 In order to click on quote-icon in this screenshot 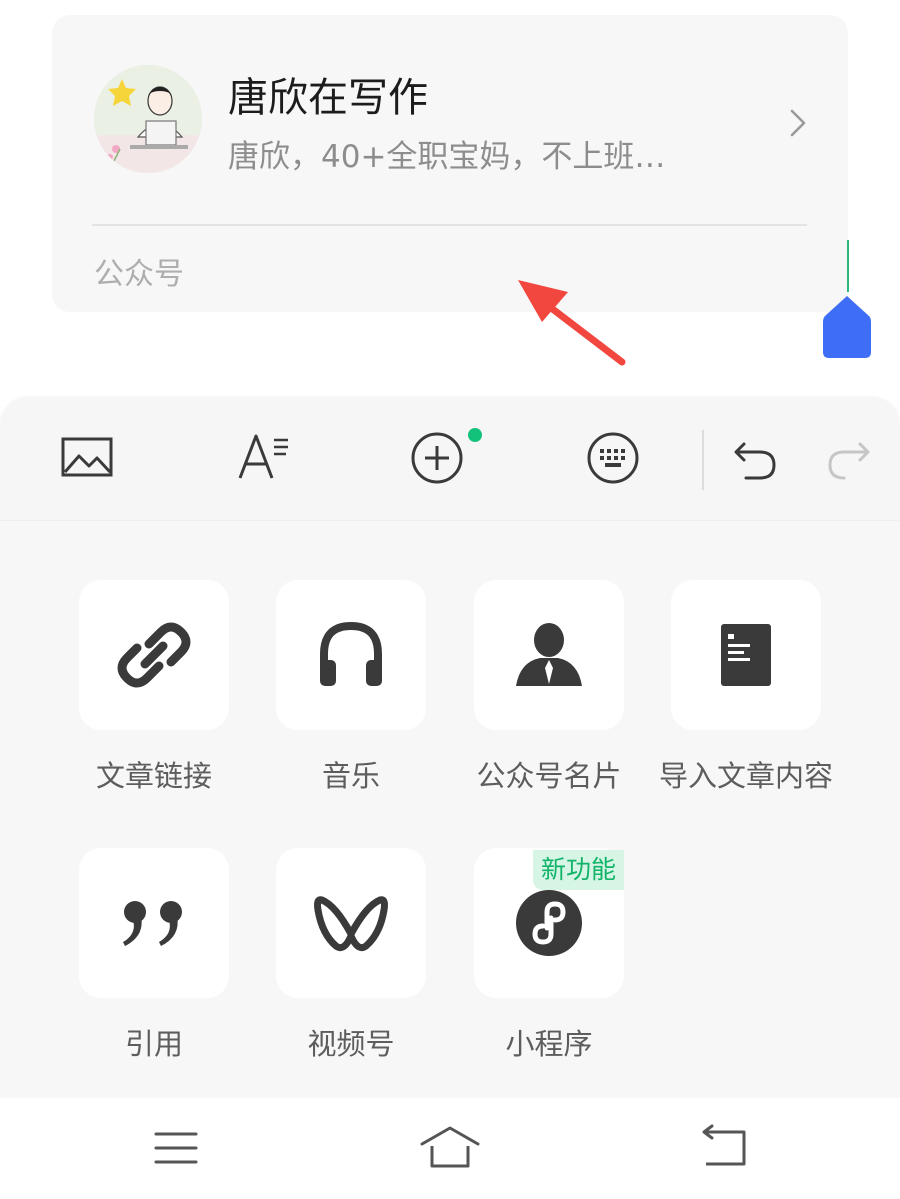, I will do `click(152, 923)`.